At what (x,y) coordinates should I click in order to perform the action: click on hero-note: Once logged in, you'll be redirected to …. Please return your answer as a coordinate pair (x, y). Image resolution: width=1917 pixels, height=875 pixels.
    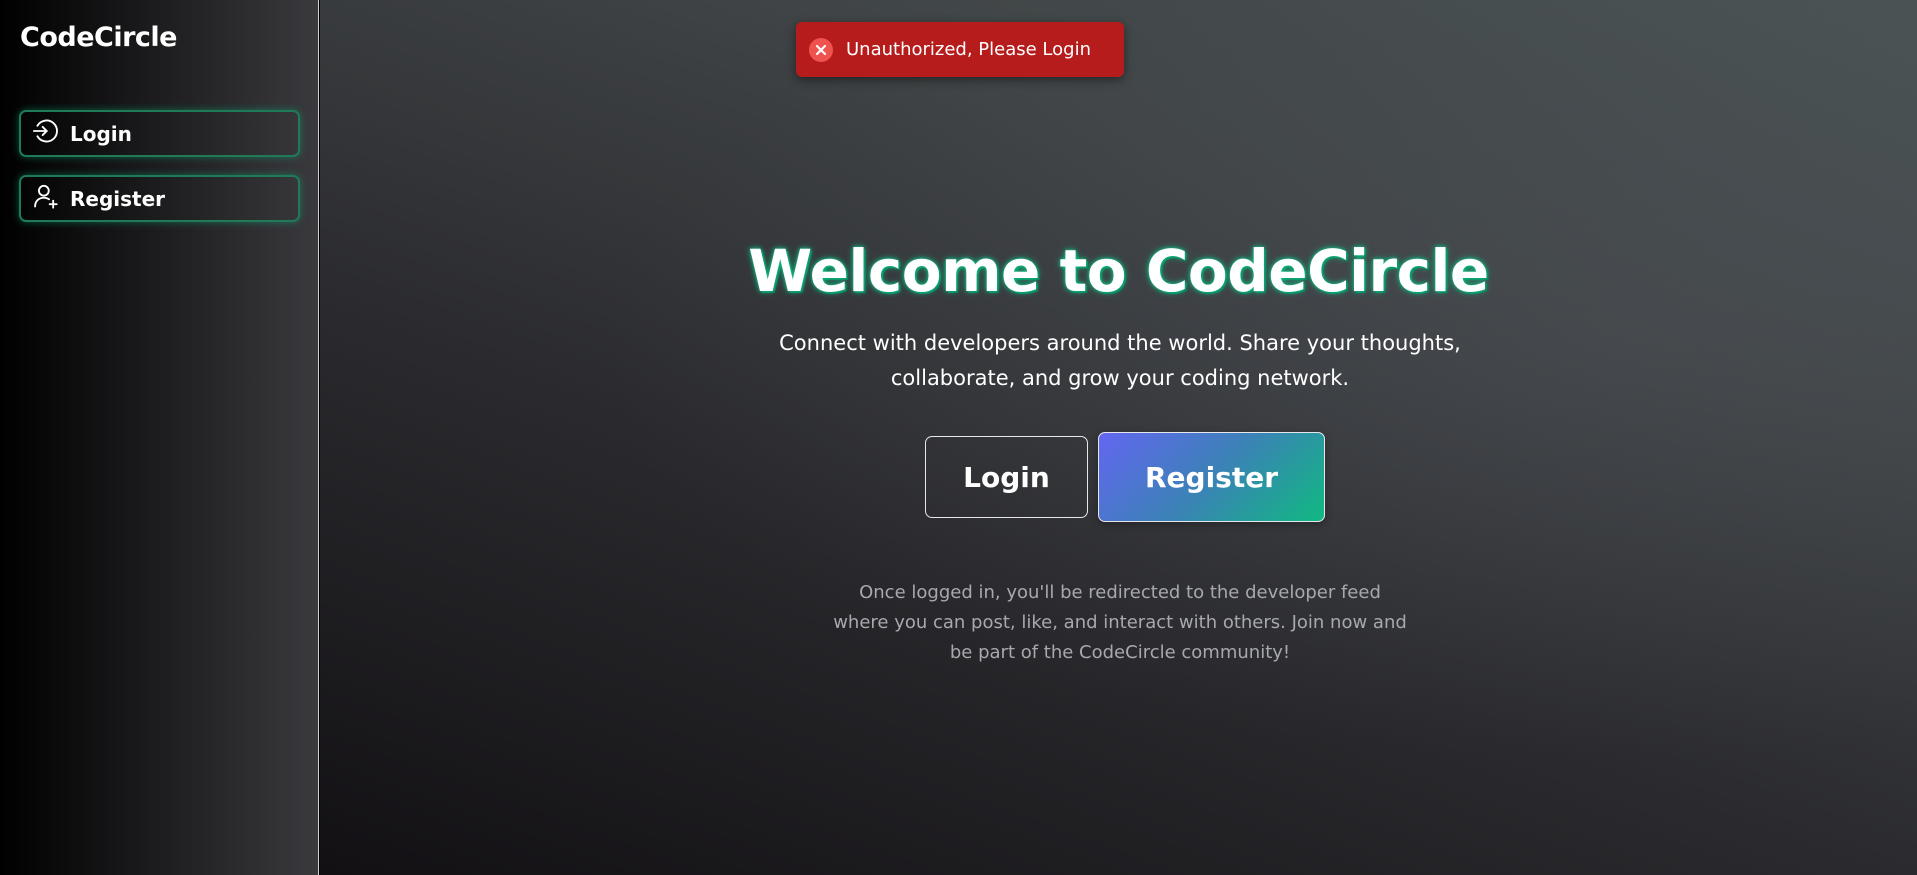
    Looking at the image, I should click on (1120, 622).